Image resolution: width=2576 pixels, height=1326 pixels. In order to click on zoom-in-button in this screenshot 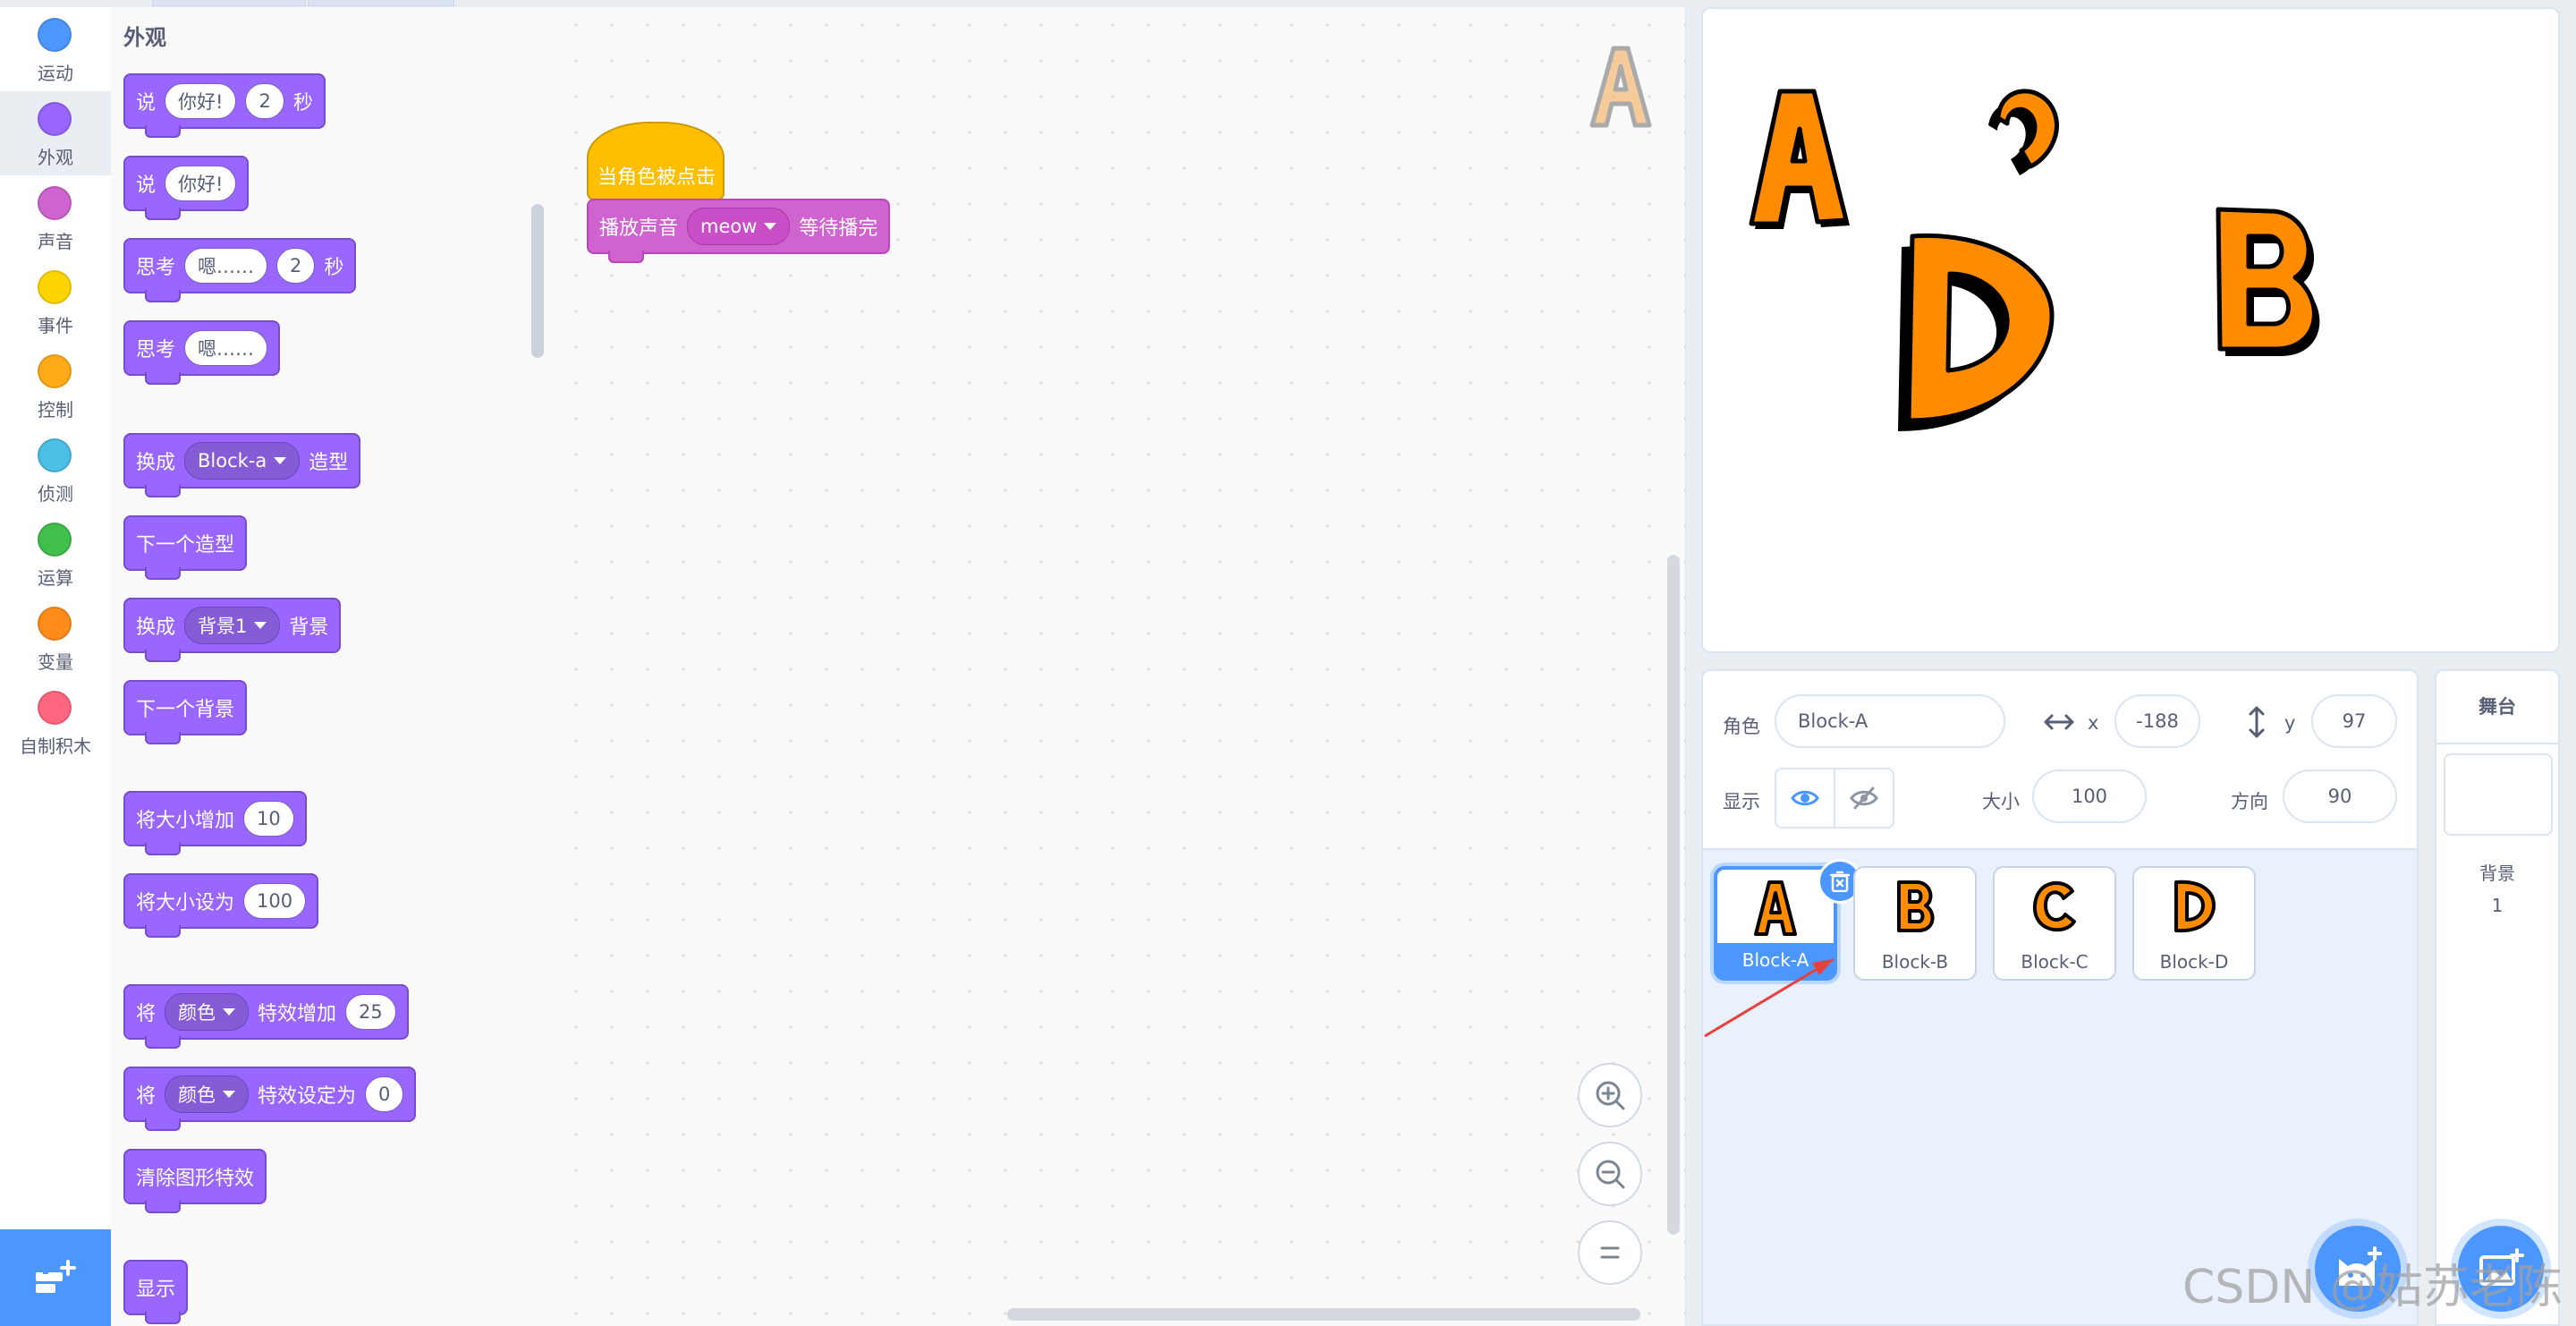, I will do `click(1610, 1095)`.